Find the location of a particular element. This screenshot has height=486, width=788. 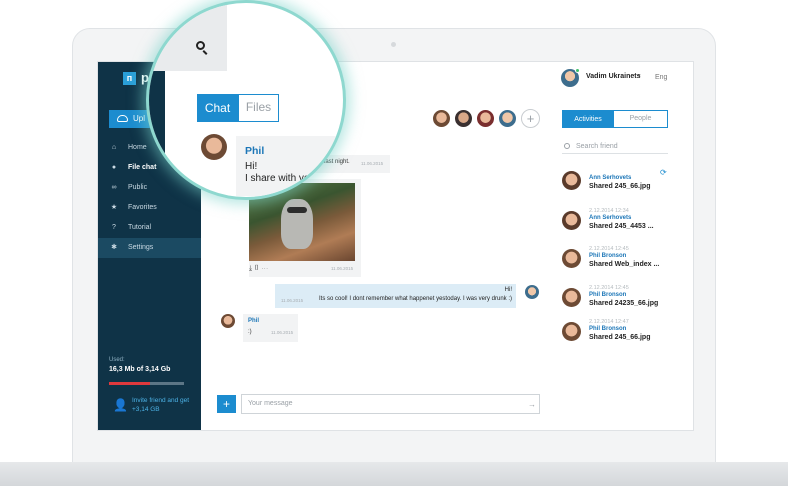

upload-label: Upl is located at coordinates (139, 118).